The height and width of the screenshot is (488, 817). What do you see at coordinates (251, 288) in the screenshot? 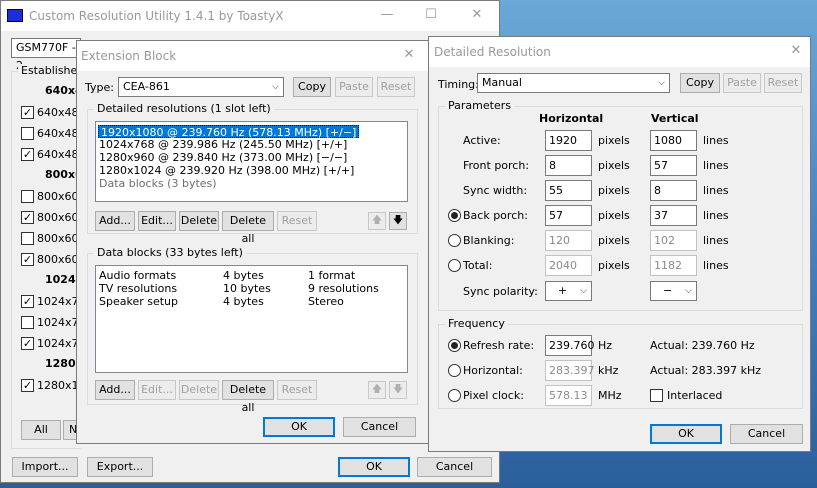
I see `data-block-row: TV resolutions 10 bytes 9 resolutions` at bounding box center [251, 288].